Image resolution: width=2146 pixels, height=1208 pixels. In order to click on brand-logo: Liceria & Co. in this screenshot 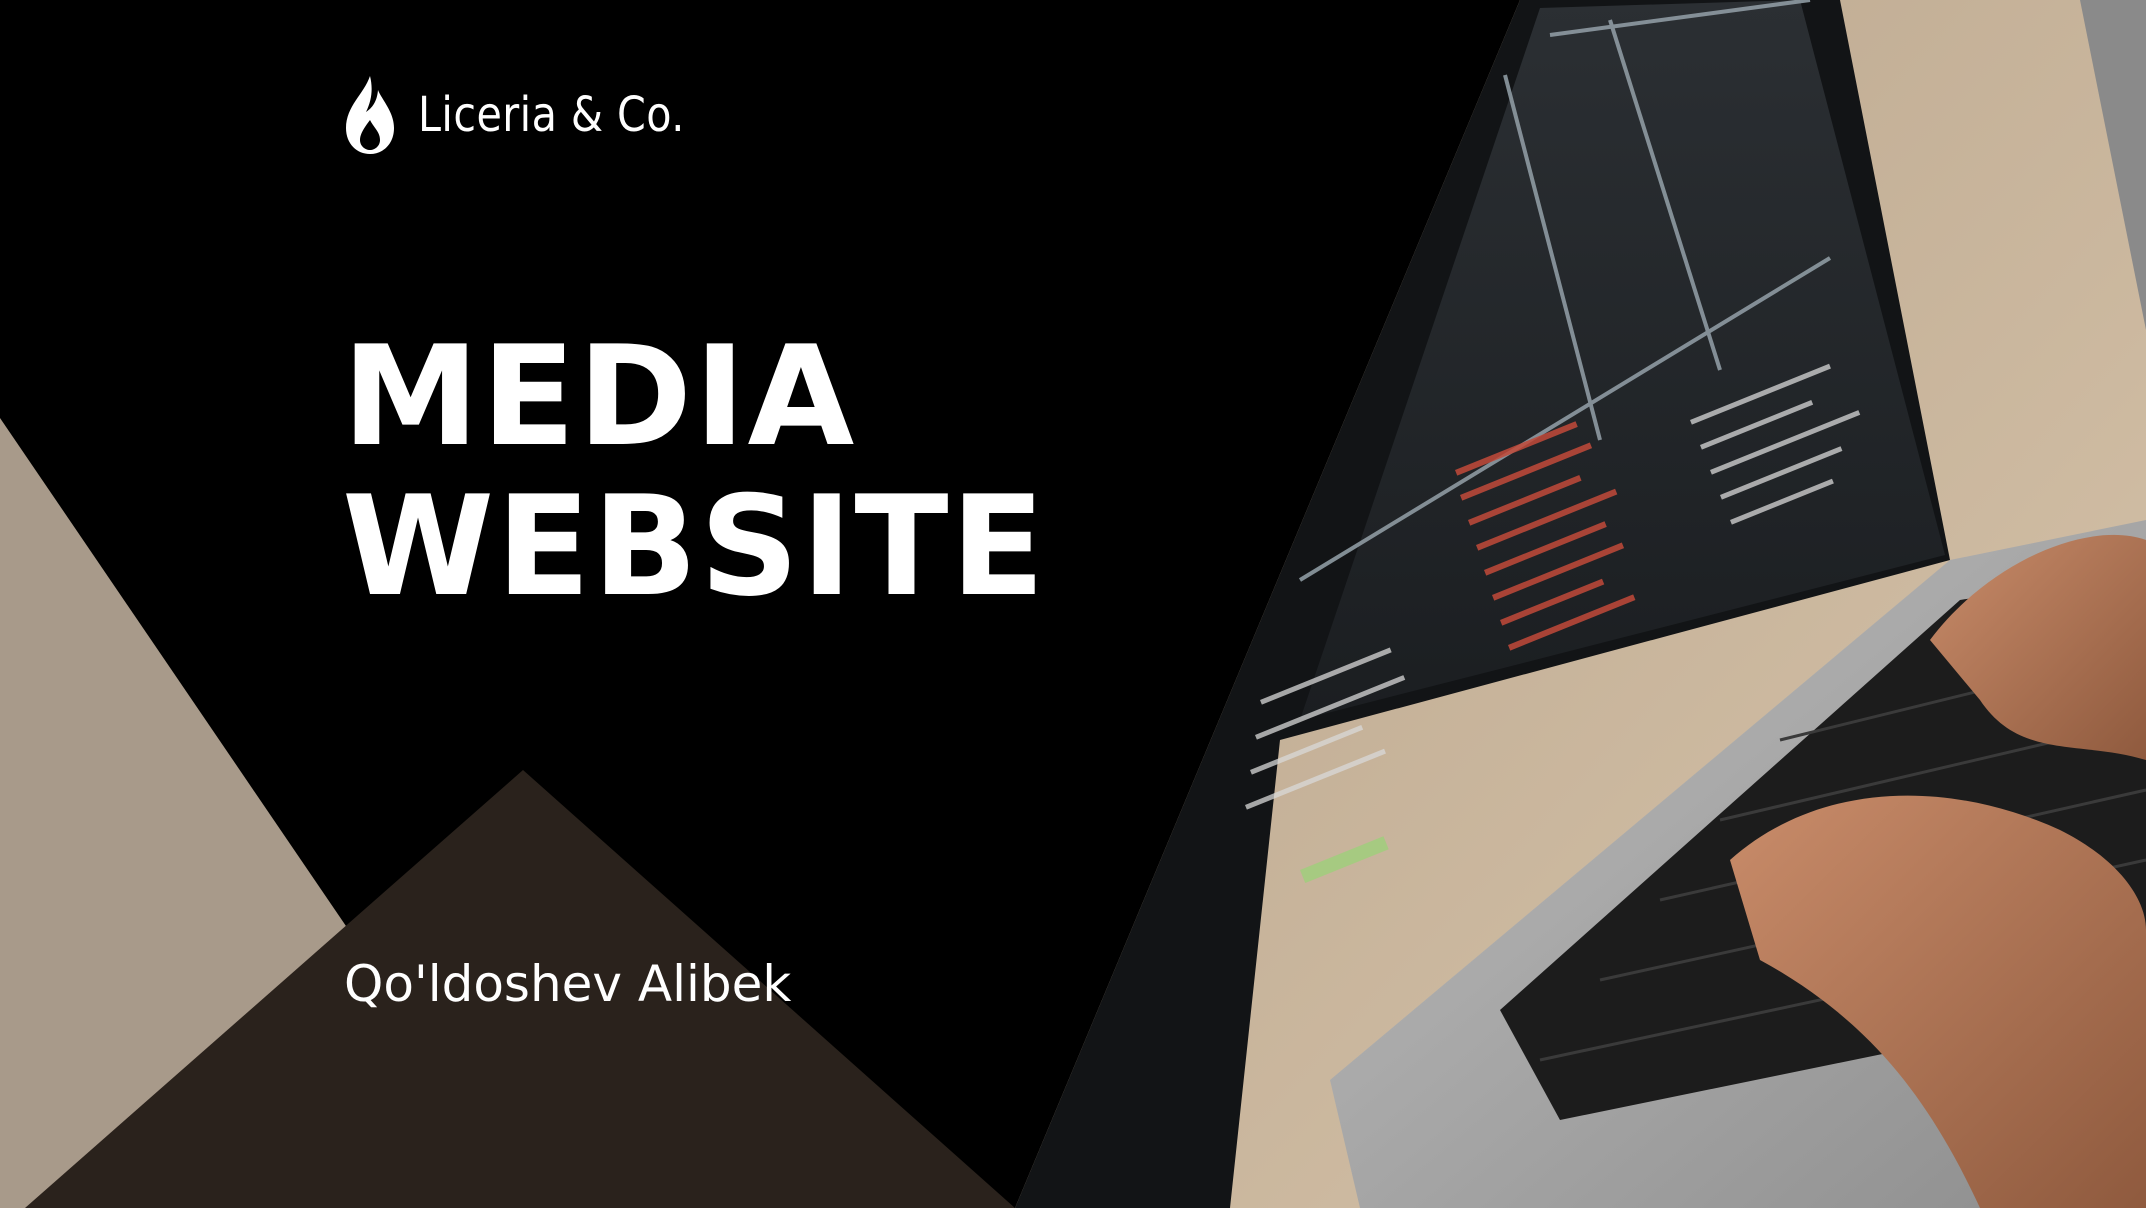, I will do `click(534, 115)`.